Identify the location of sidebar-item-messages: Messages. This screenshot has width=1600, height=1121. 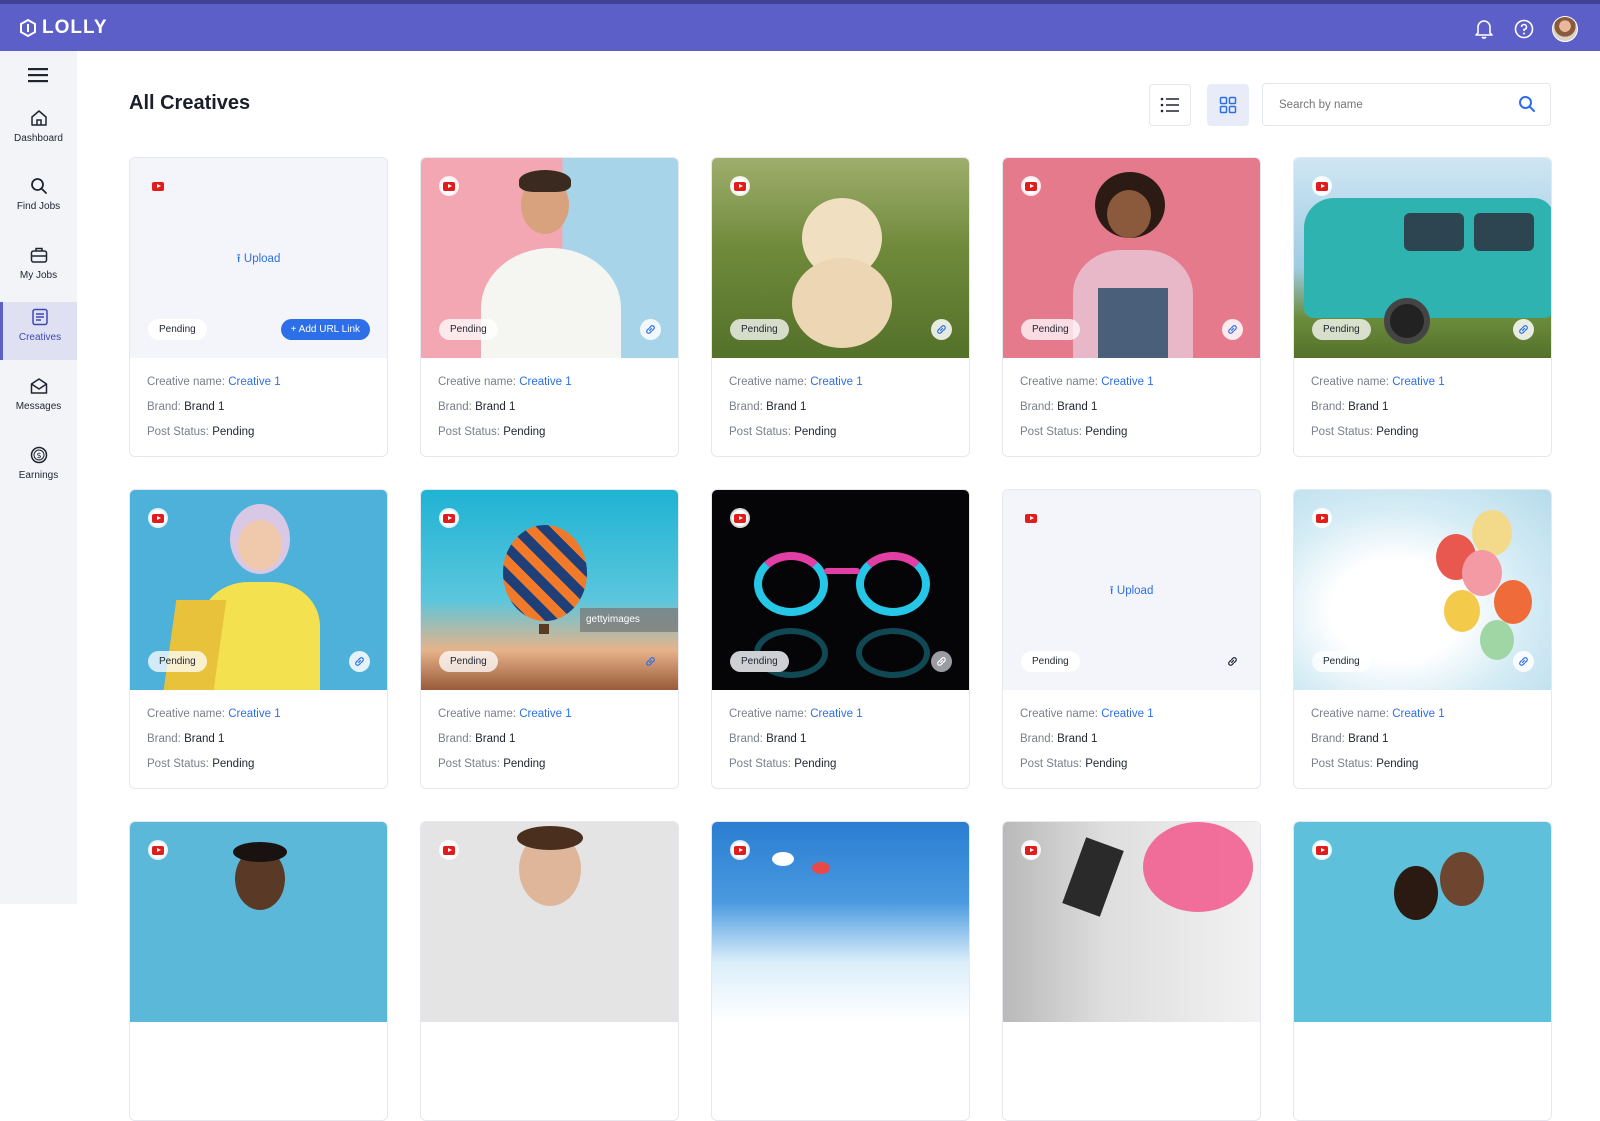
(38, 400).